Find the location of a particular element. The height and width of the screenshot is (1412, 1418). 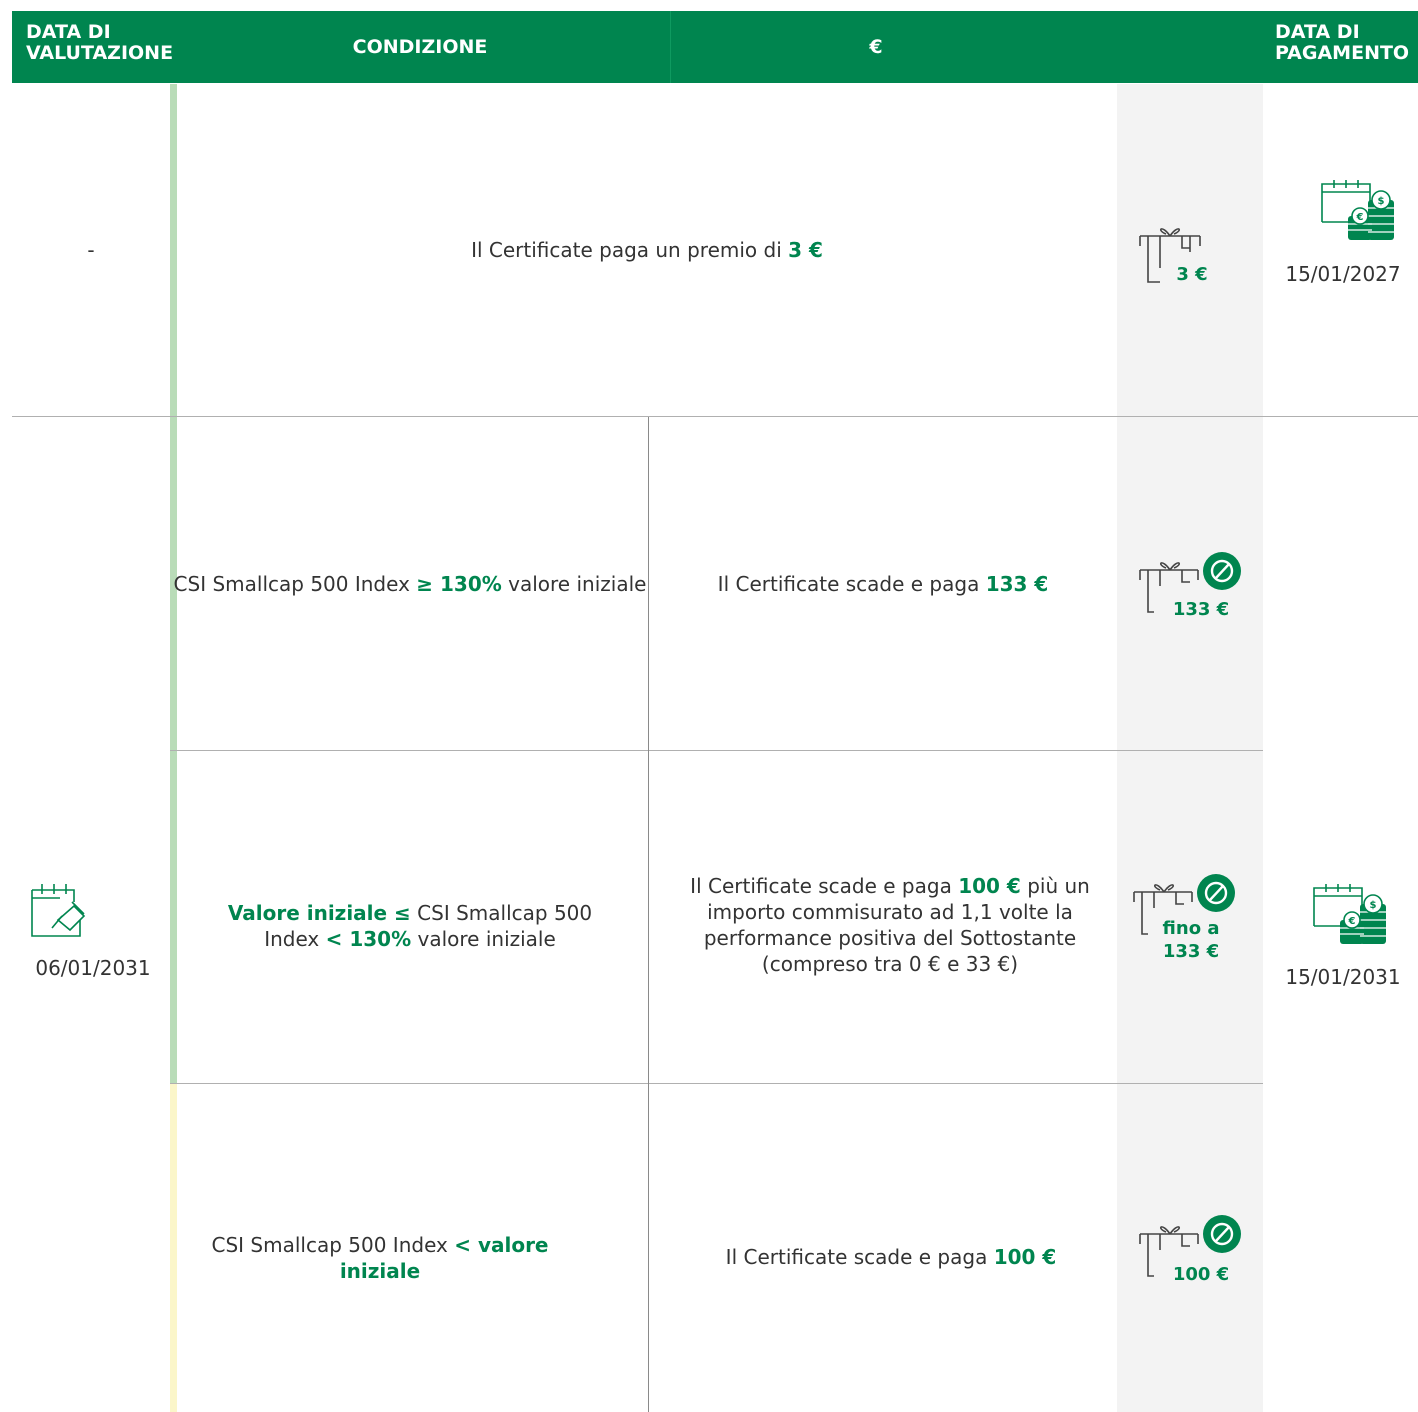

scenario2-pay-text: Il Certificate scade e paga is located at coordinates (821, 886).